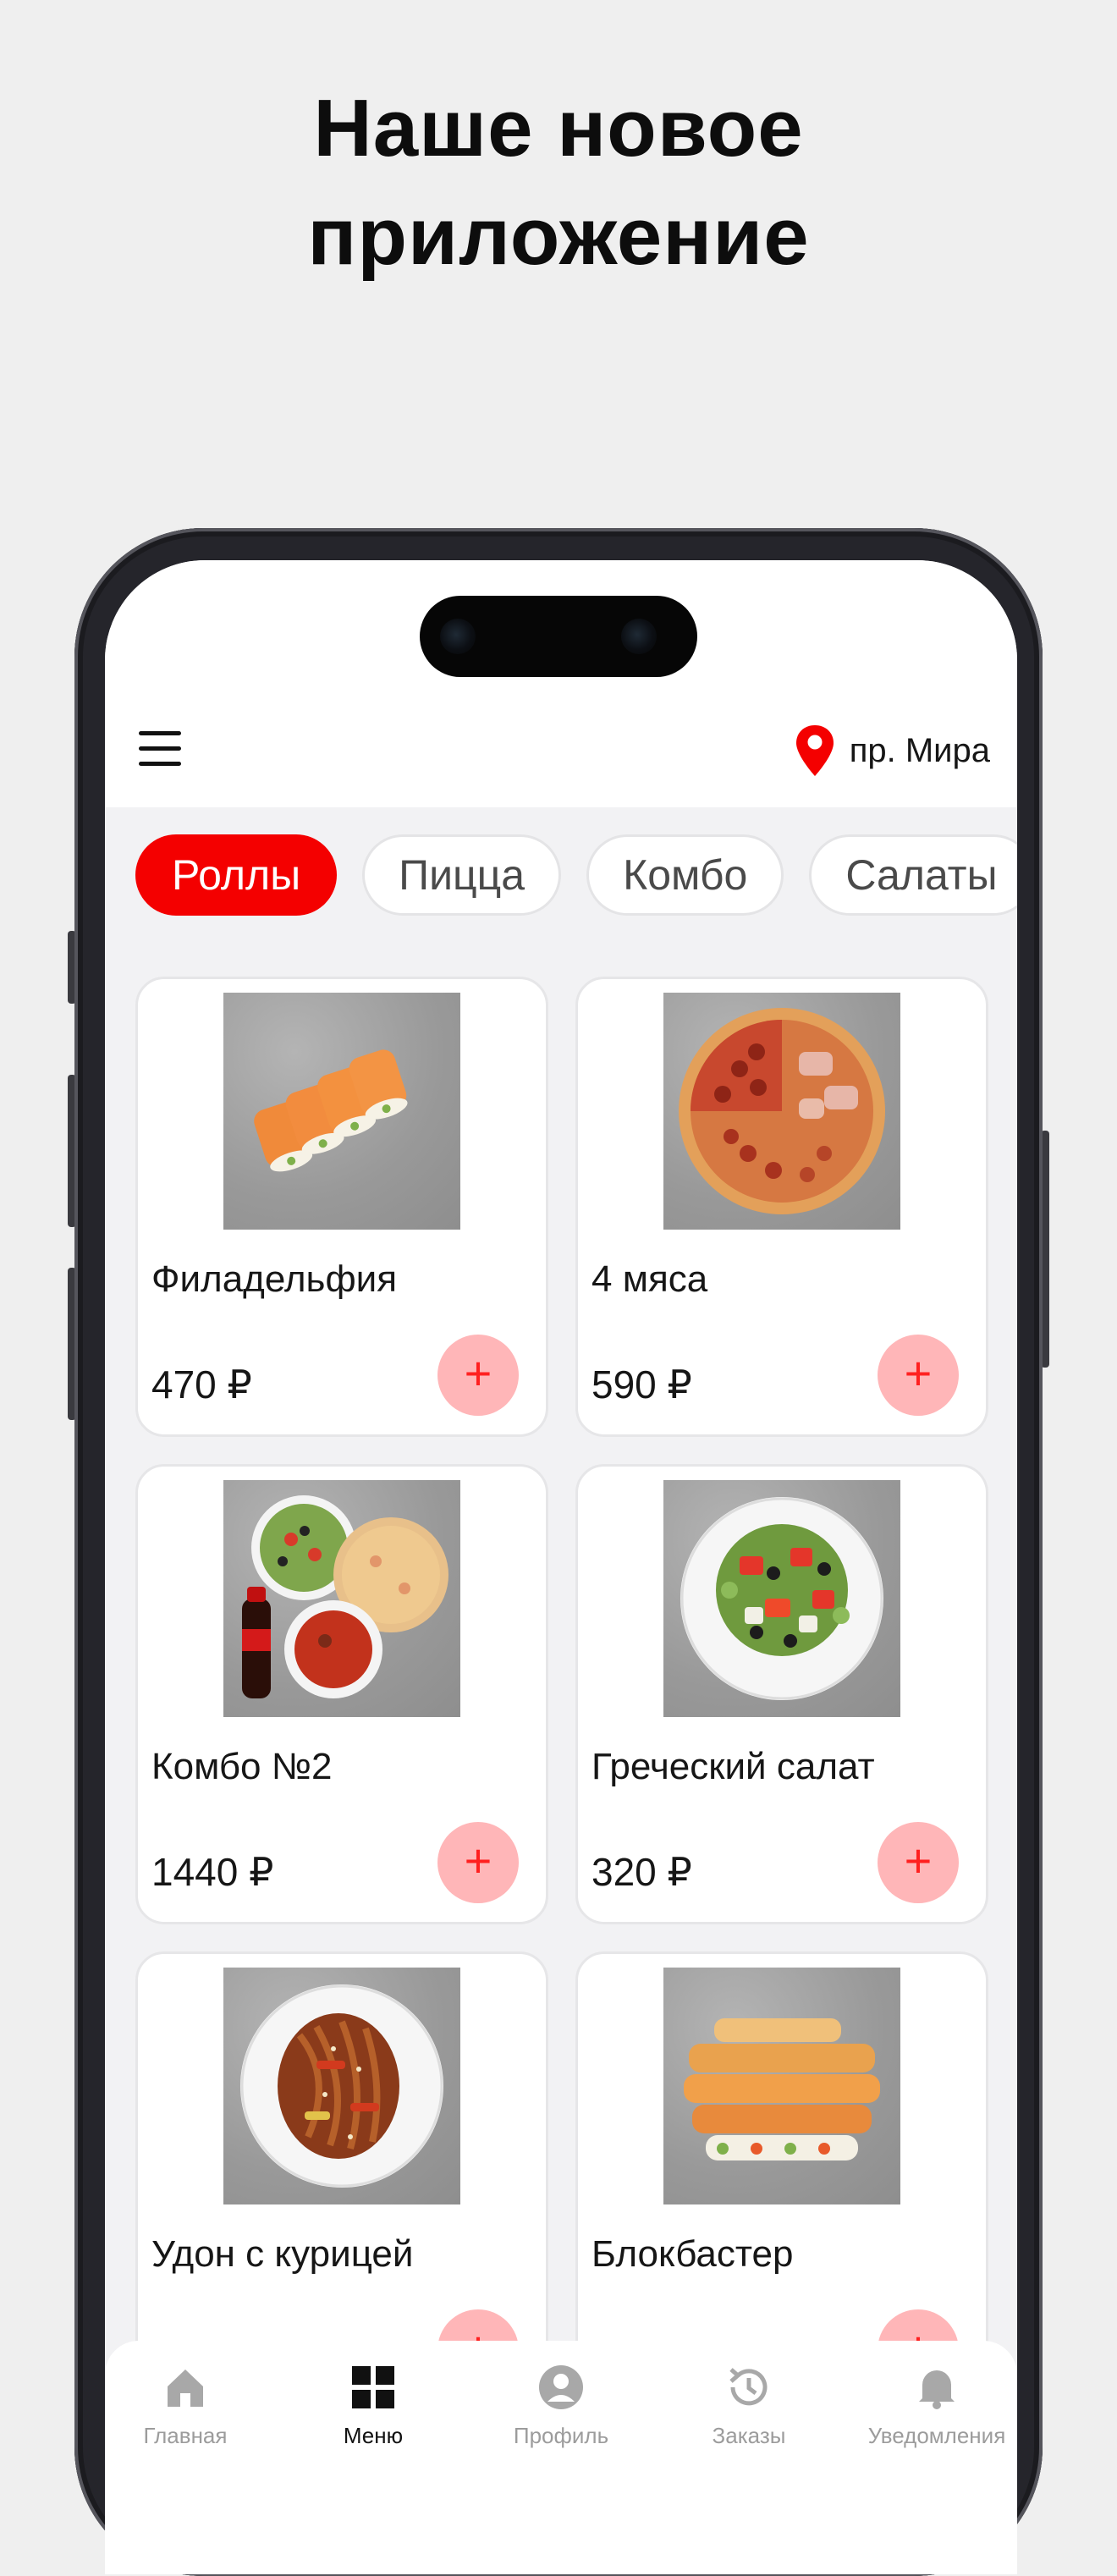 The width and height of the screenshot is (1117, 2576). What do you see at coordinates (341, 1111) in the screenshot?
I see `product-photo-rolls` at bounding box center [341, 1111].